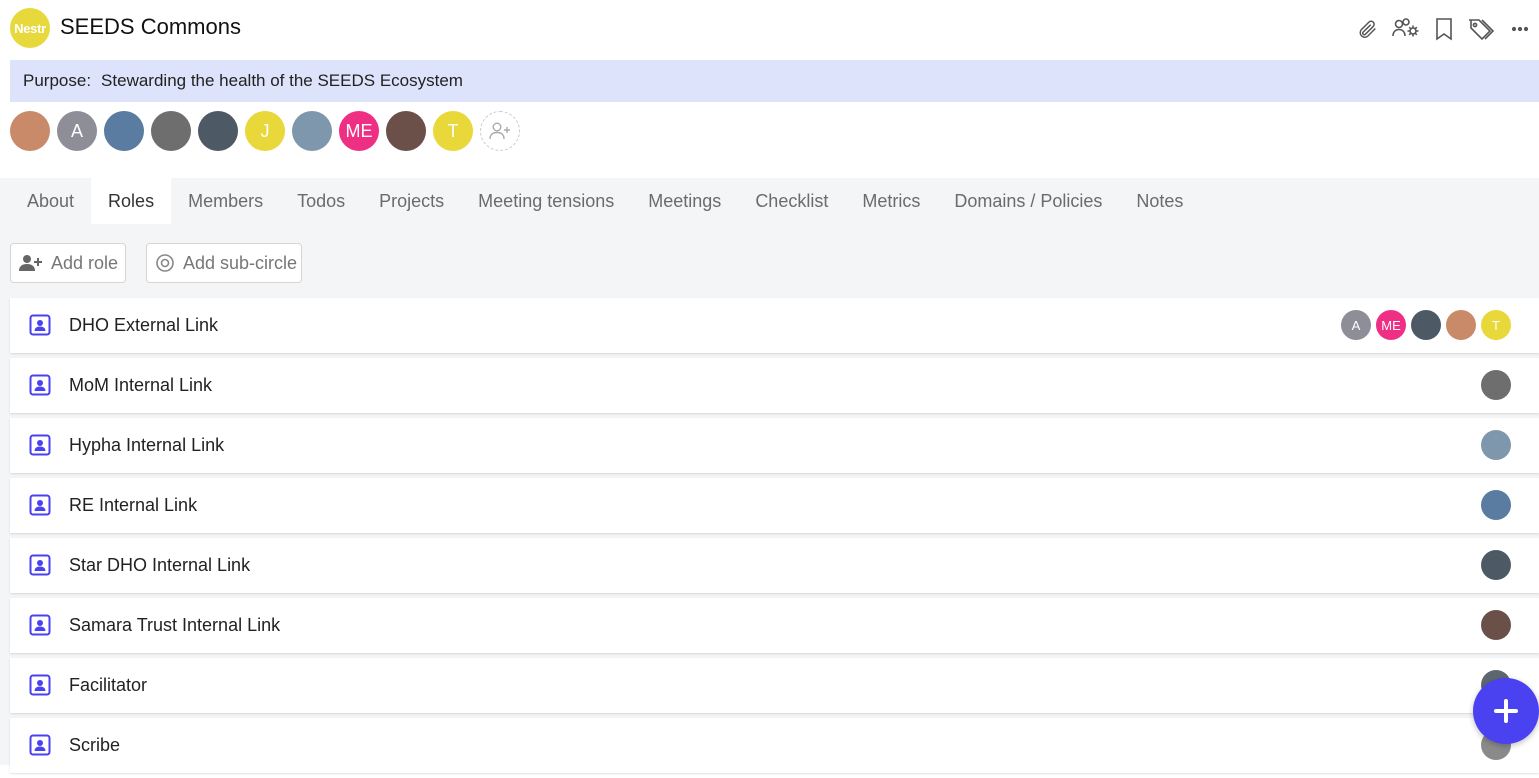 The width and height of the screenshot is (1539, 778). I want to click on member-avatar: T, so click(453, 131).